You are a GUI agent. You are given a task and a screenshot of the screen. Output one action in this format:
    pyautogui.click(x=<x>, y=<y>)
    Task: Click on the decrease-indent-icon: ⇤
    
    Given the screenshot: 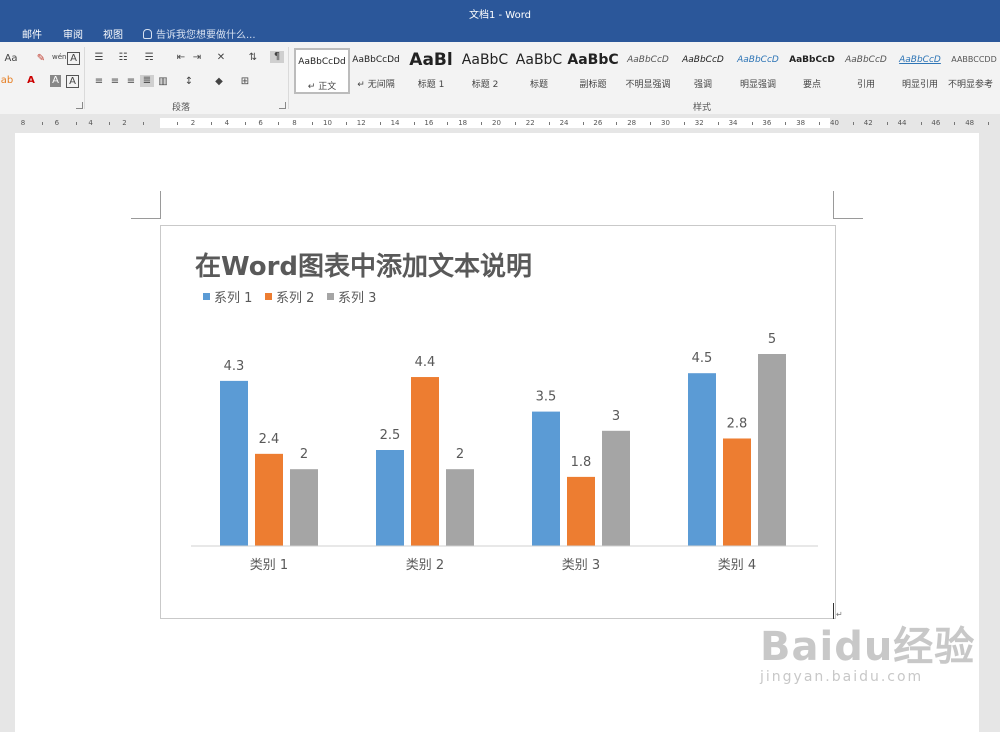 What is the action you would take?
    pyautogui.click(x=181, y=58)
    